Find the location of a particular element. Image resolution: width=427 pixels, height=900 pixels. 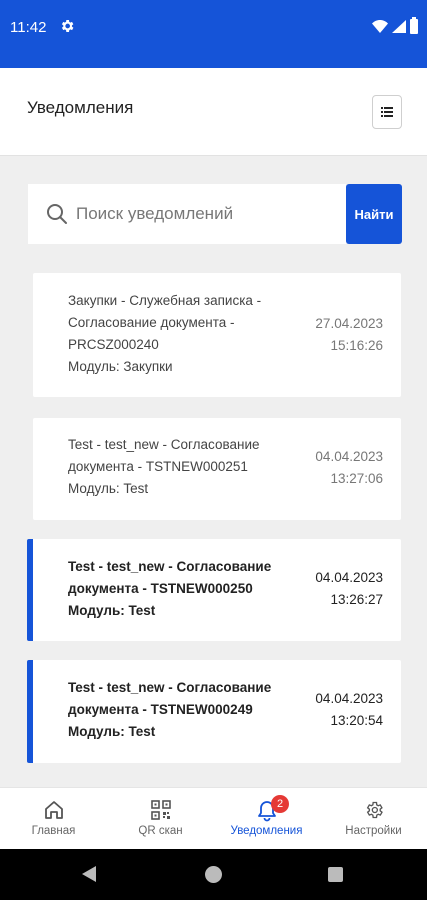

battery-icon is located at coordinates (414, 25).